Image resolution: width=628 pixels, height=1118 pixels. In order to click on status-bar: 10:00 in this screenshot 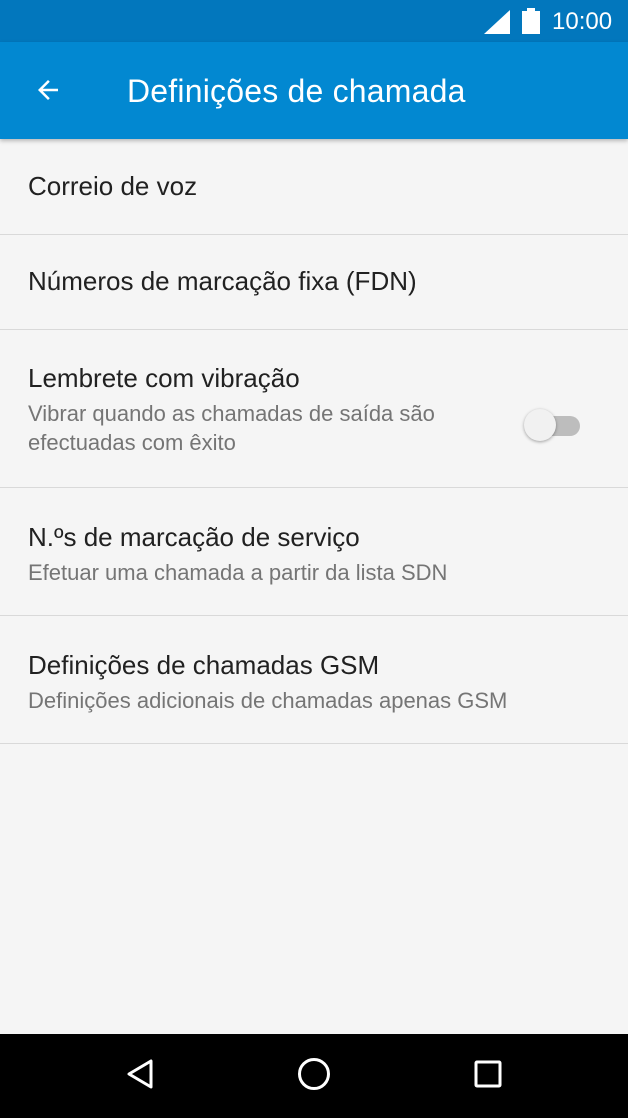, I will do `click(314, 21)`.